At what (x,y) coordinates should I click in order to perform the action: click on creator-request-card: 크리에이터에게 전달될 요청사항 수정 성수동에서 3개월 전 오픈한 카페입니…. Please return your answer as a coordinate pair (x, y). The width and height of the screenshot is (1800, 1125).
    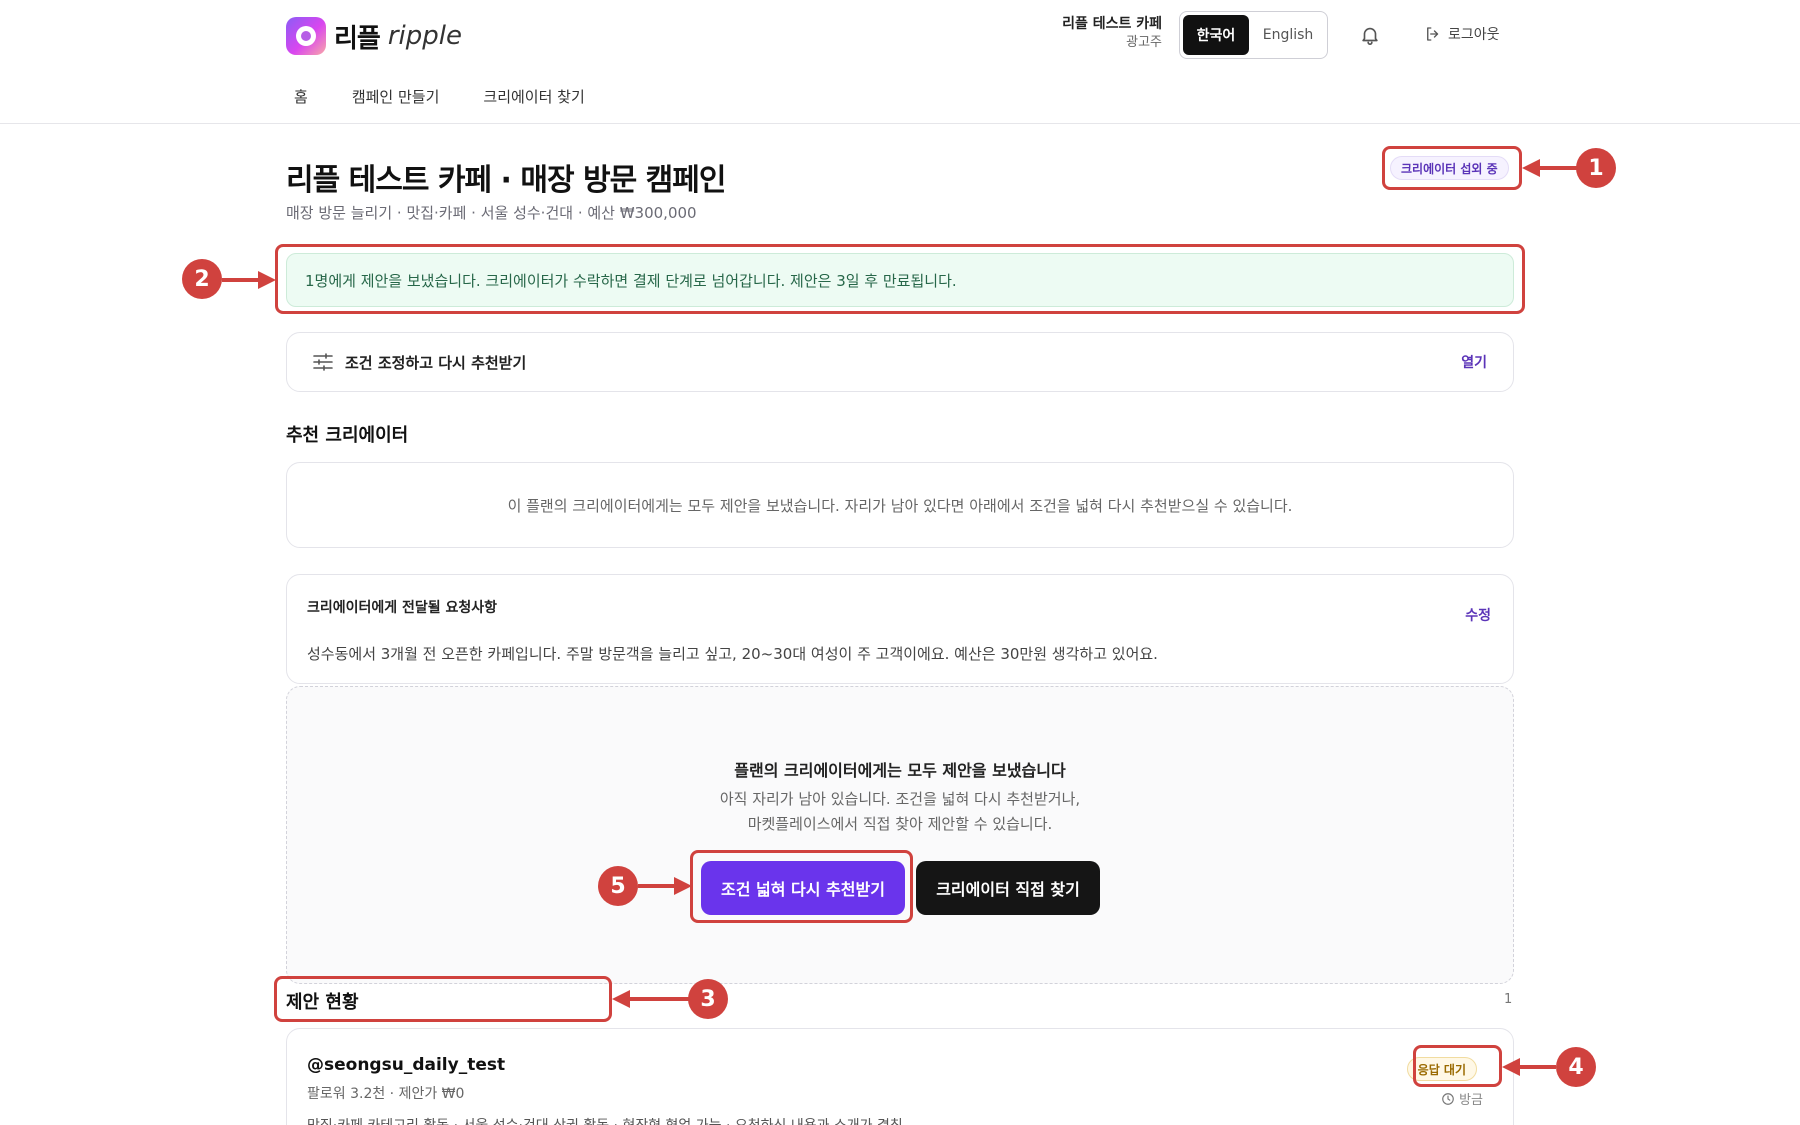
    Looking at the image, I should click on (900, 629).